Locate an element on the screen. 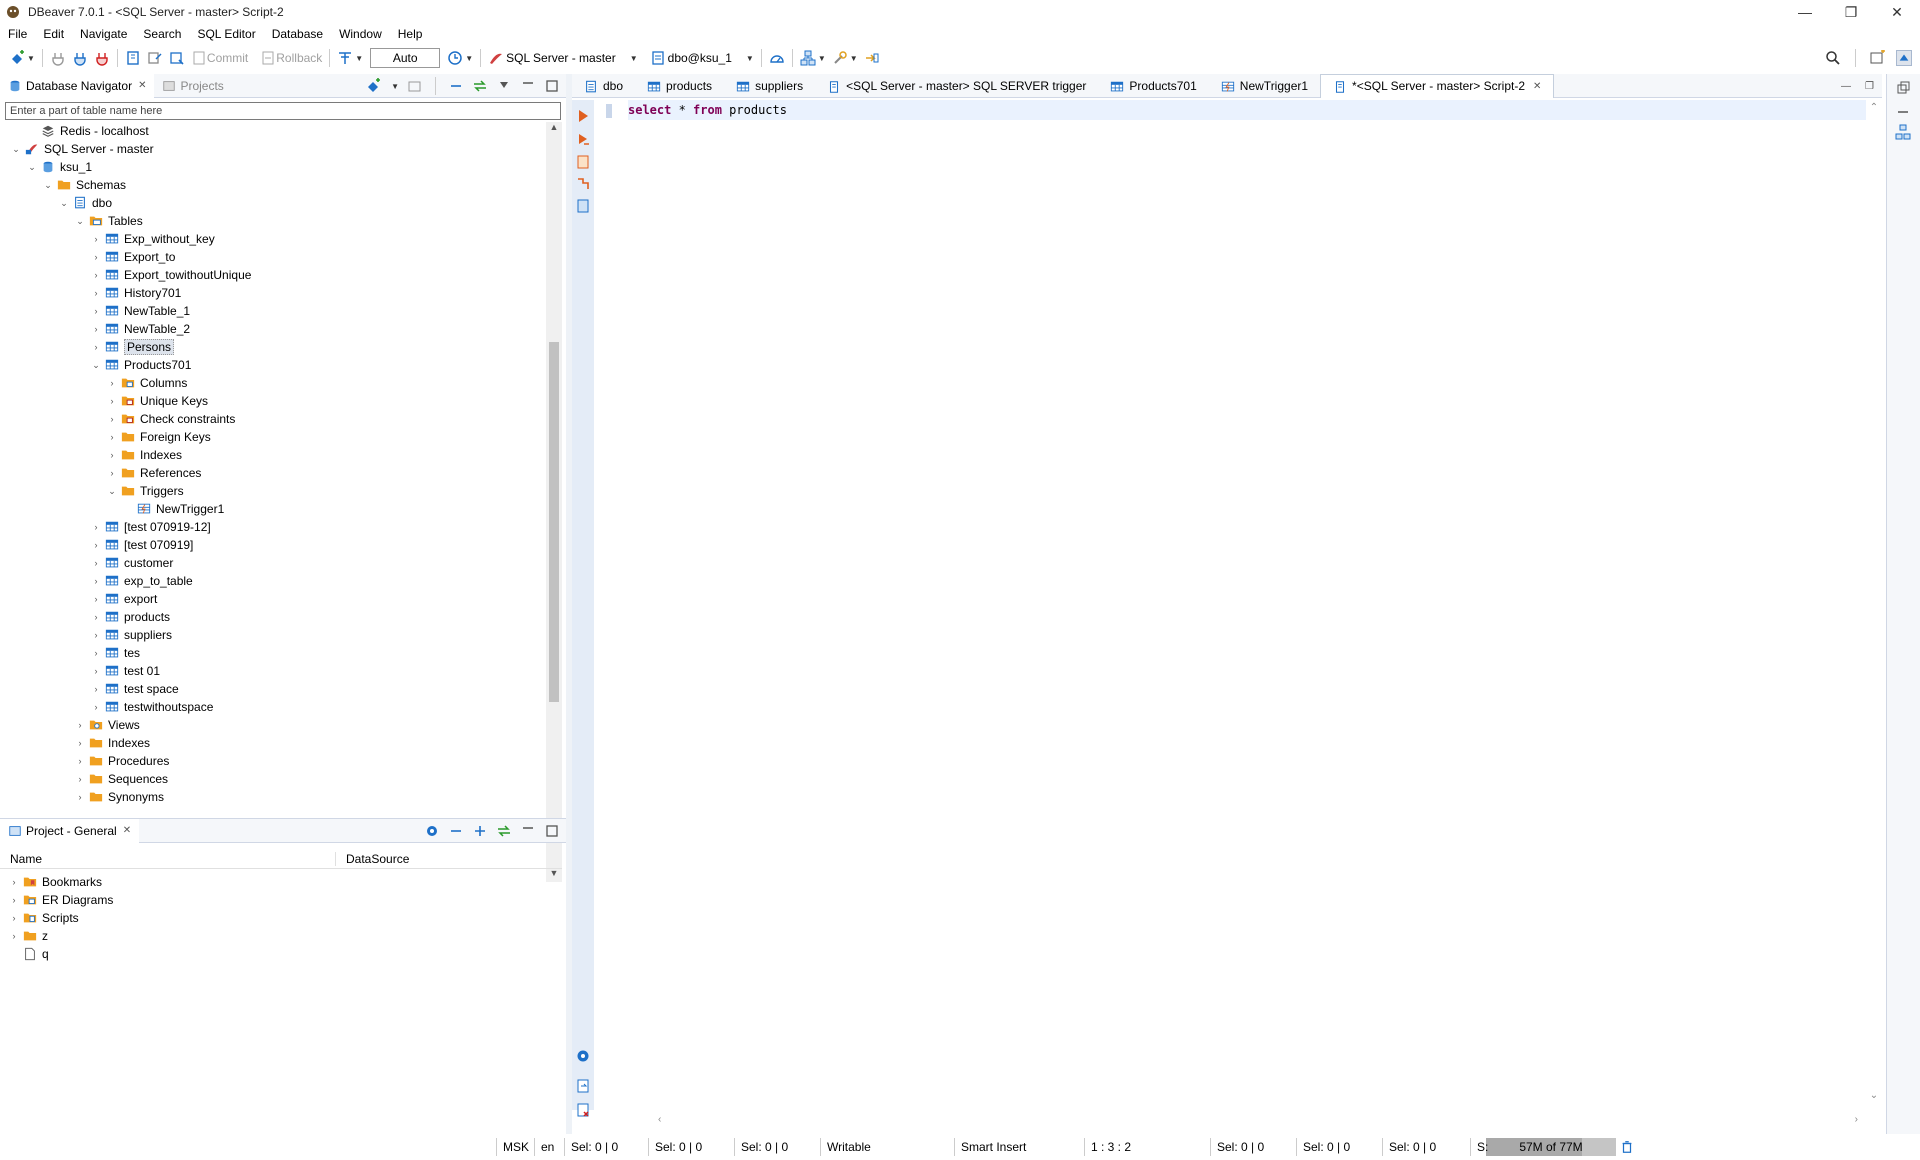 This screenshot has width=1920, height=1160. active-datasource-selector: SQL Server - master ▼ is located at coordinates (563, 58).